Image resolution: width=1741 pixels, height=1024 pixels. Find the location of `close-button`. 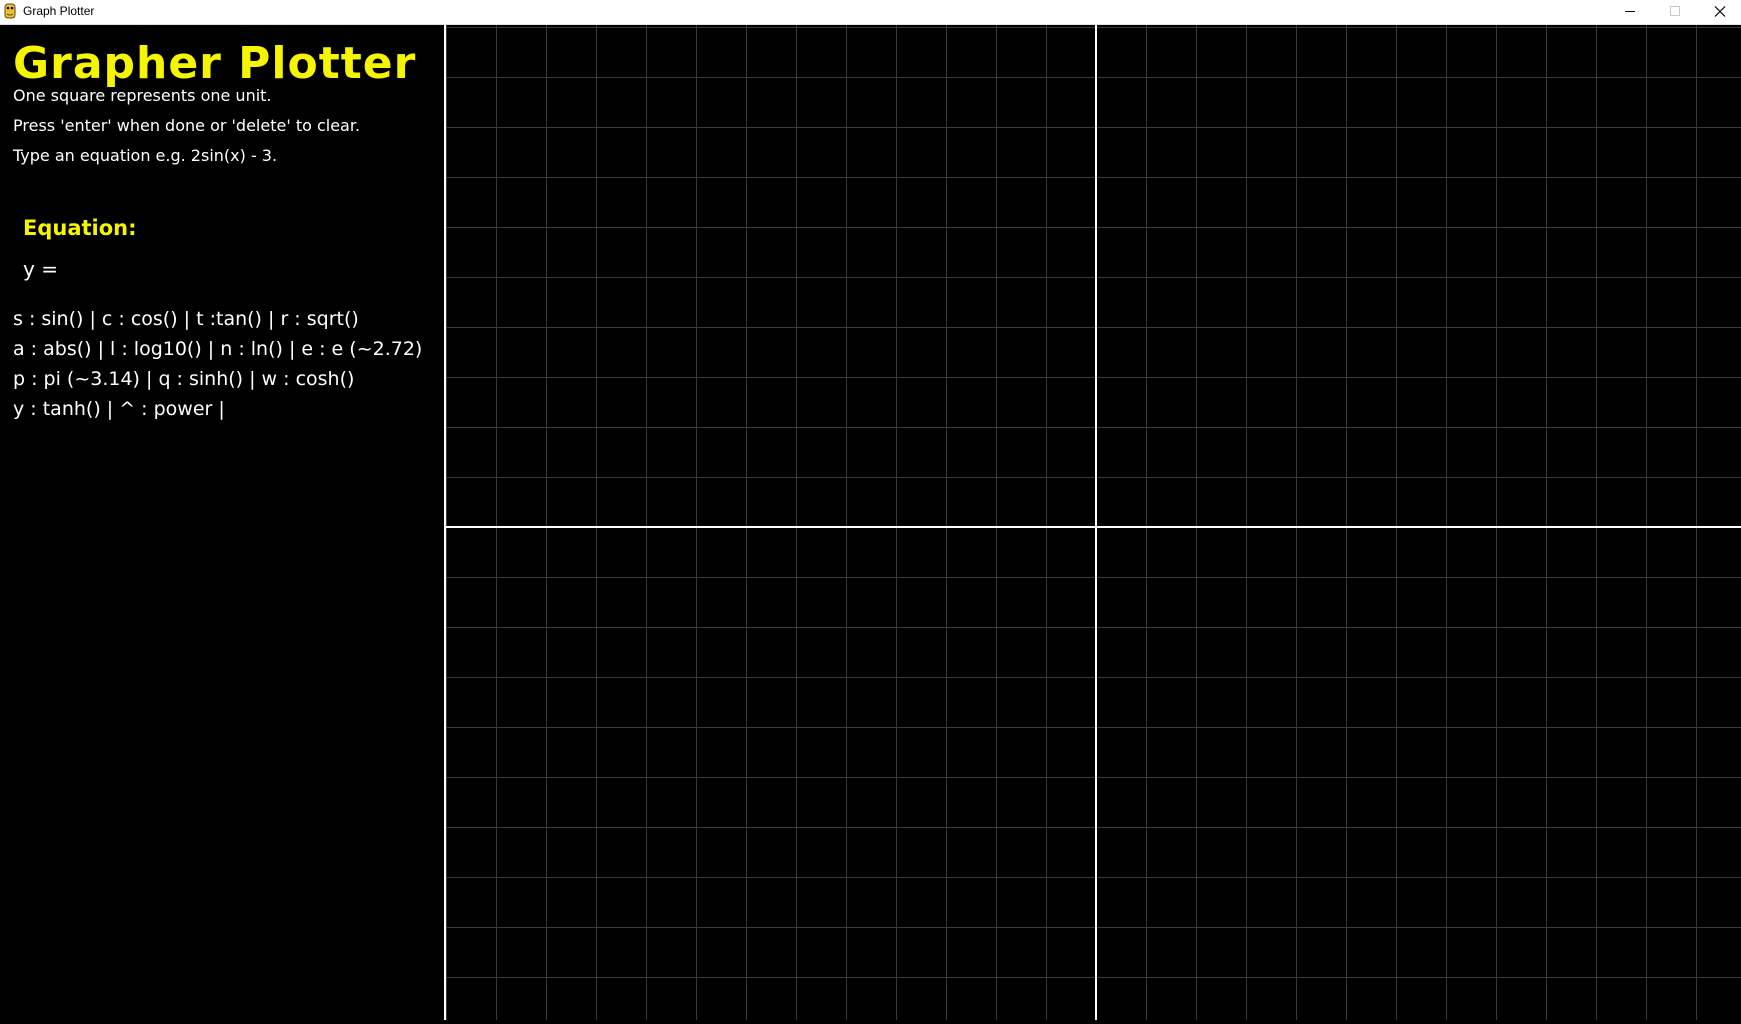

close-button is located at coordinates (1719, 12).